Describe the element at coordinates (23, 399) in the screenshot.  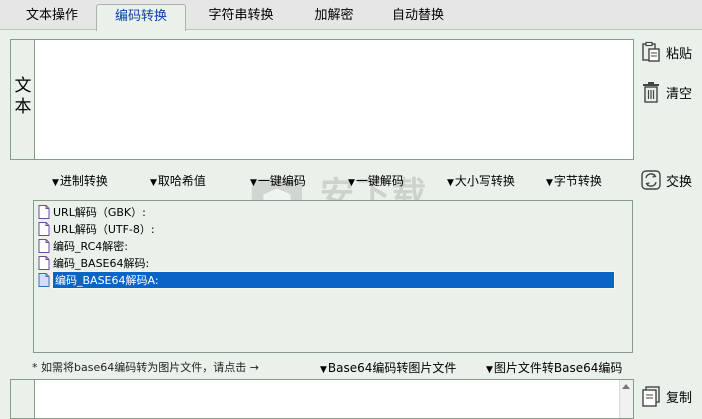
I see `output-label-column` at that location.